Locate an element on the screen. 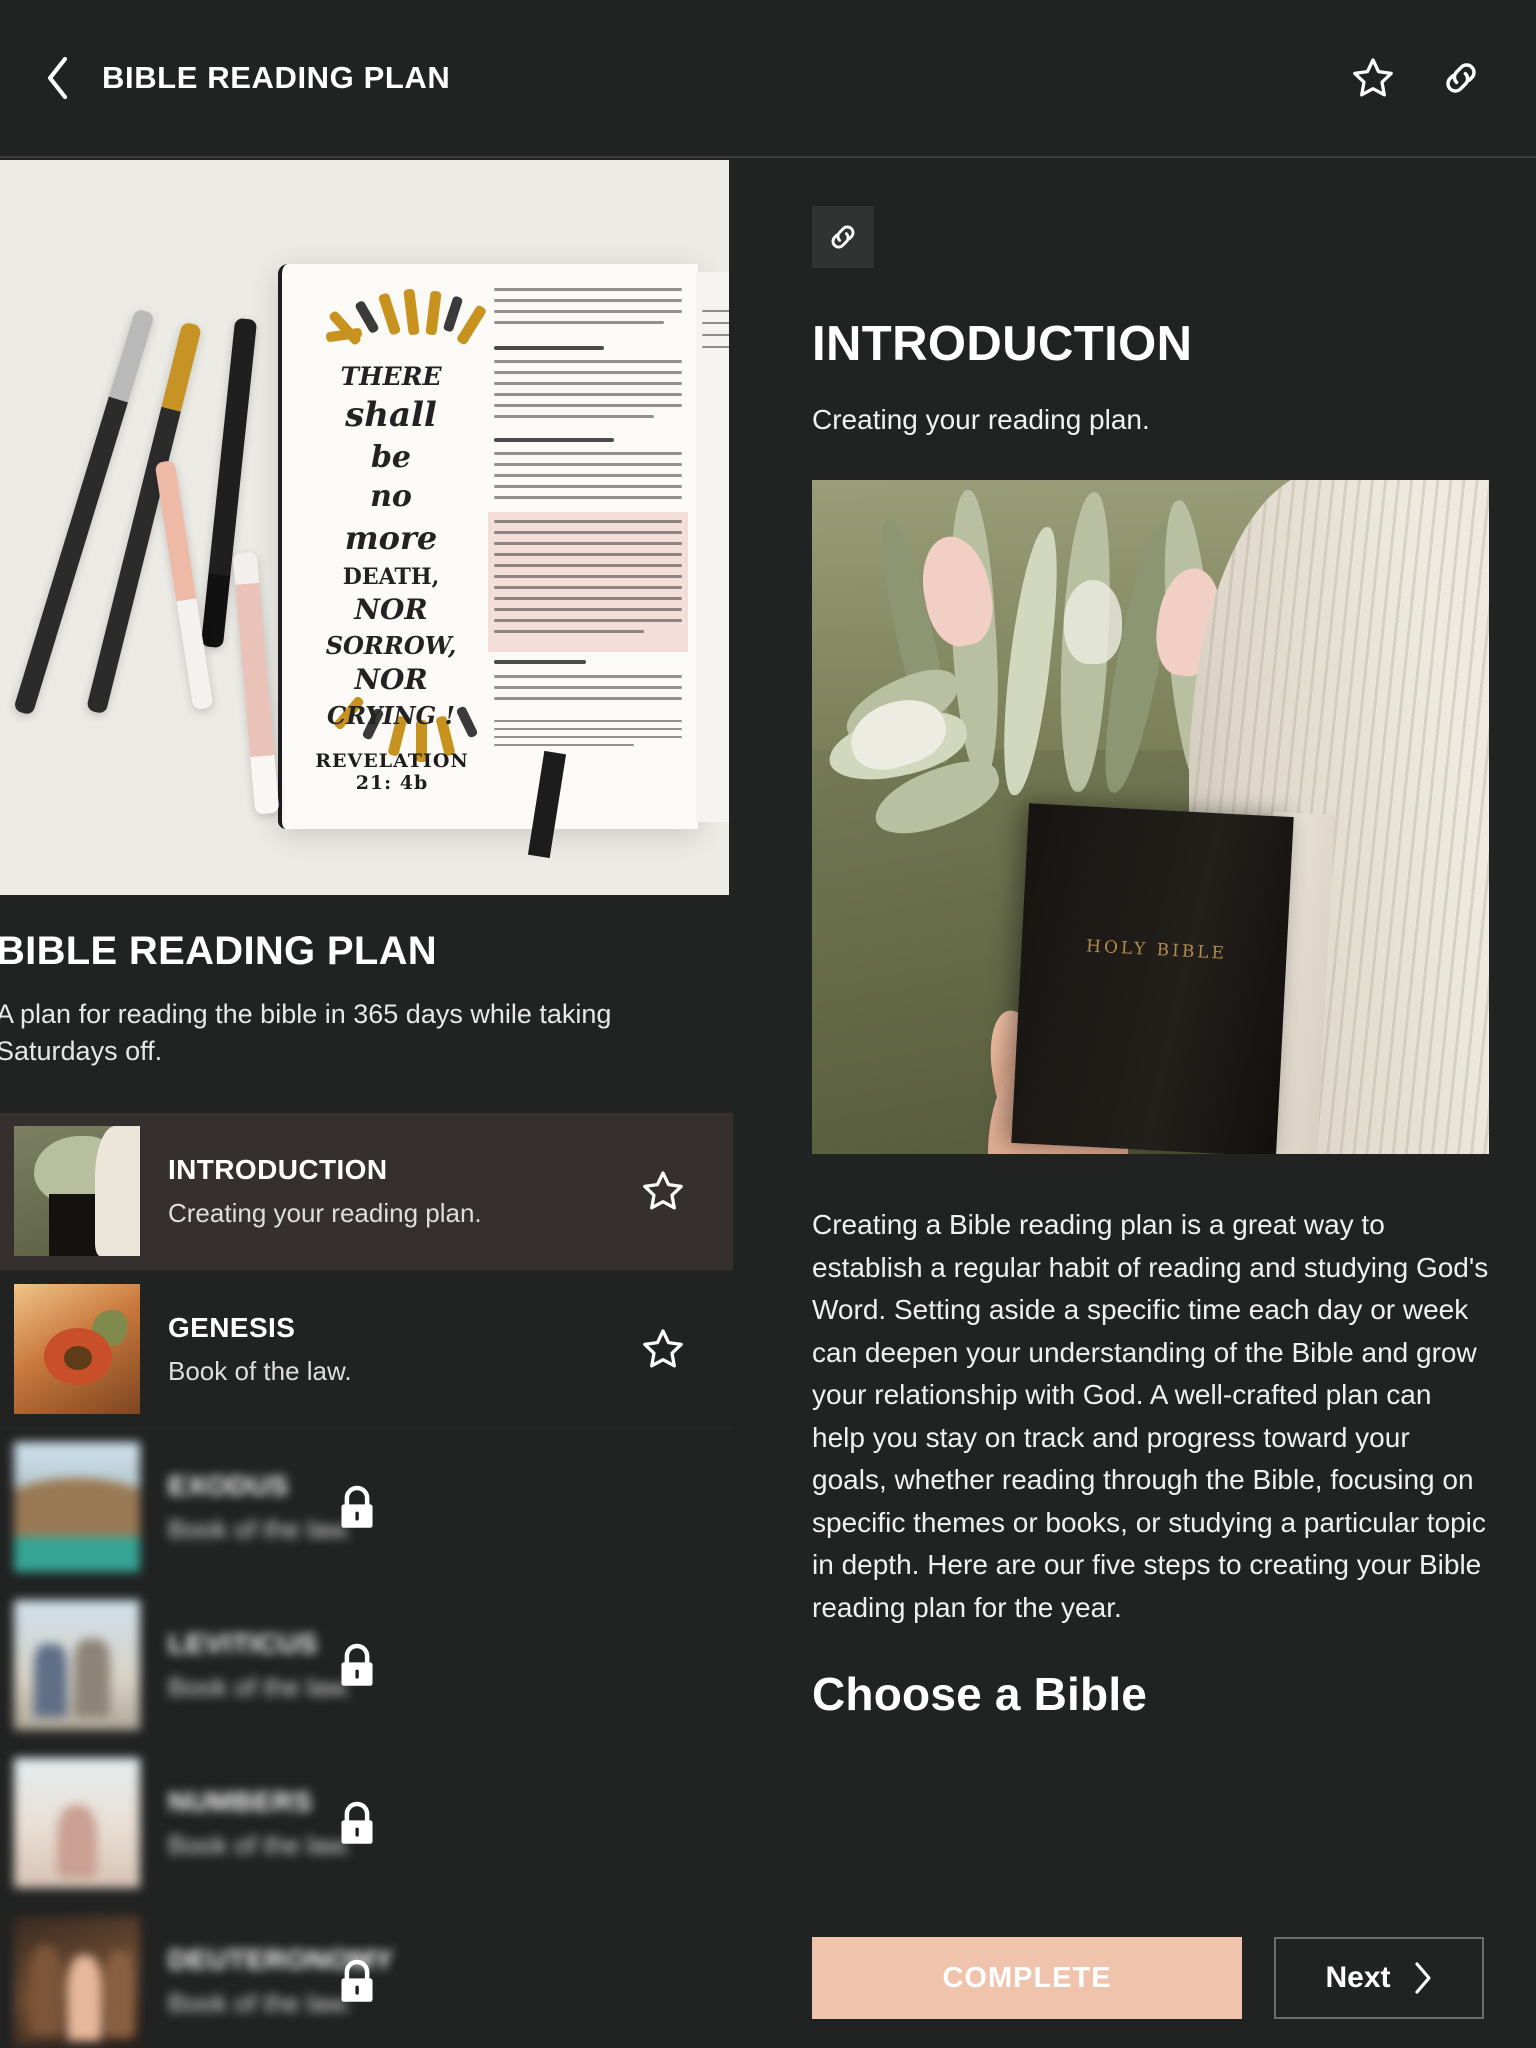 This screenshot has height=2048, width=1536. topbar-actions is located at coordinates (1443, 78).